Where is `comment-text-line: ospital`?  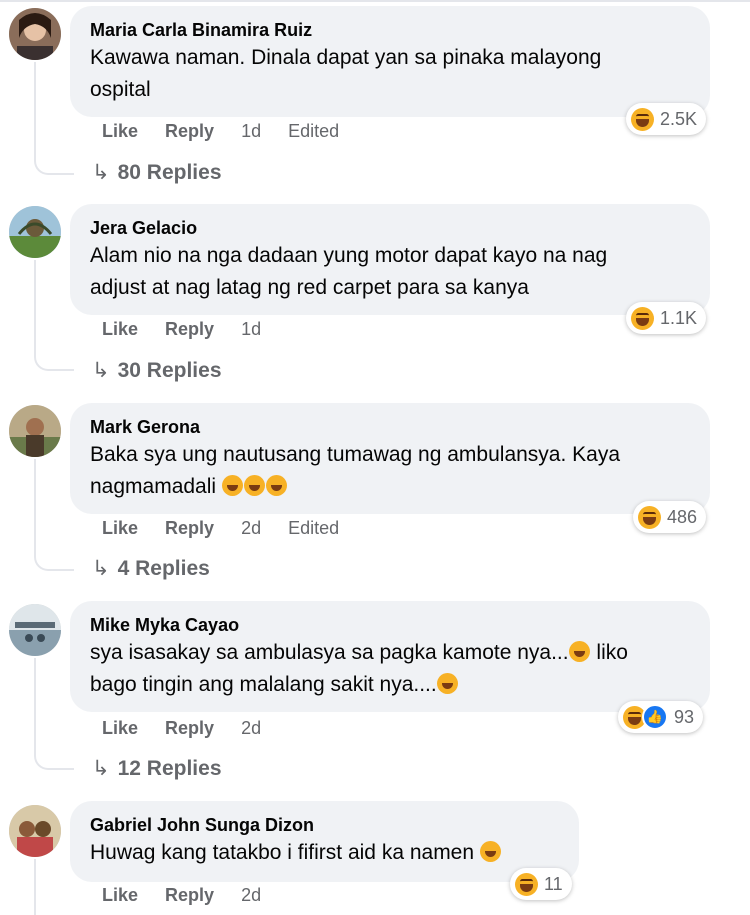 comment-text-line: ospital is located at coordinates (120, 89).